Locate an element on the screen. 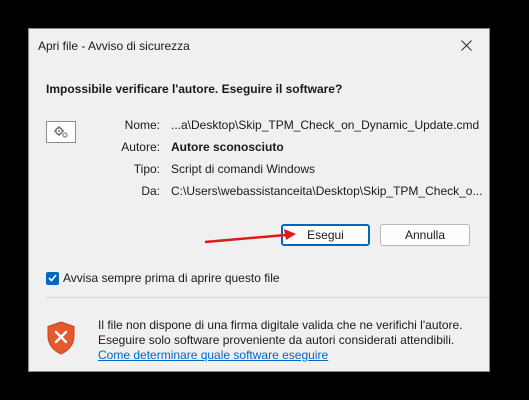 The width and height of the screenshot is (529, 400). annotation-arrow is located at coordinates (250, 236).